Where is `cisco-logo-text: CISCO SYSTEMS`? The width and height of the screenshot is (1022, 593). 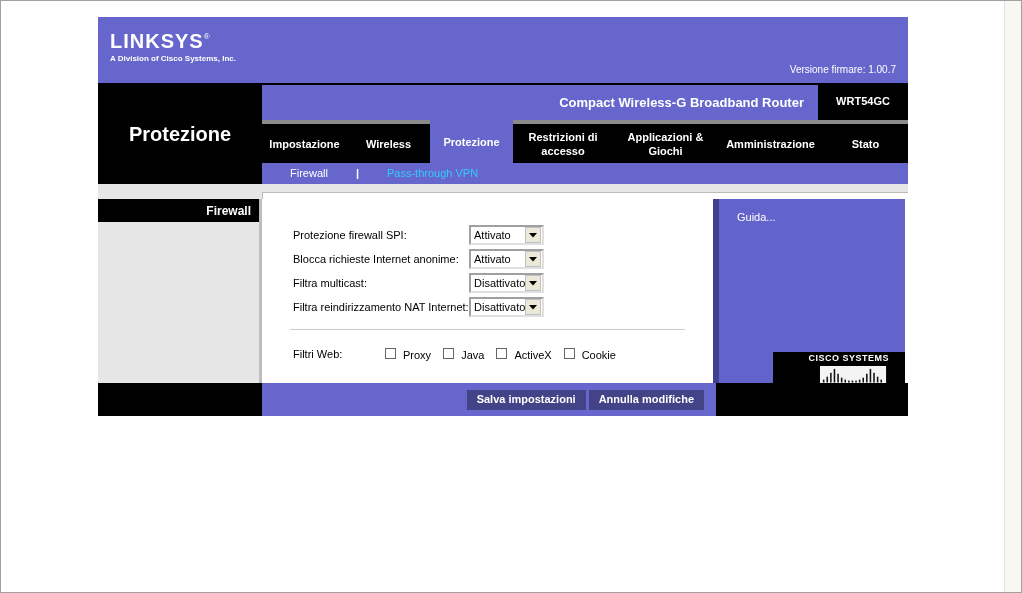
cisco-logo-text: CISCO SYSTEMS is located at coordinates (848, 358).